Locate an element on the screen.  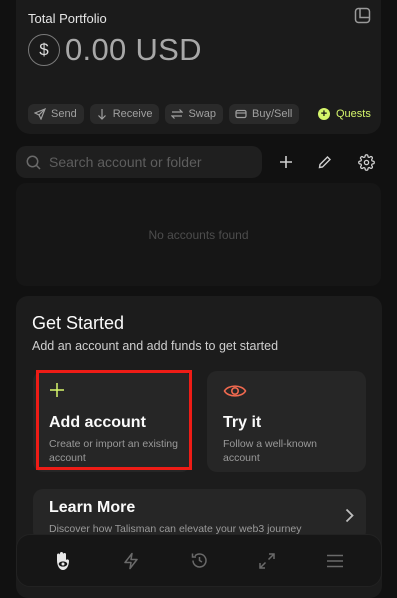
copy-icon is located at coordinates (362, 15).